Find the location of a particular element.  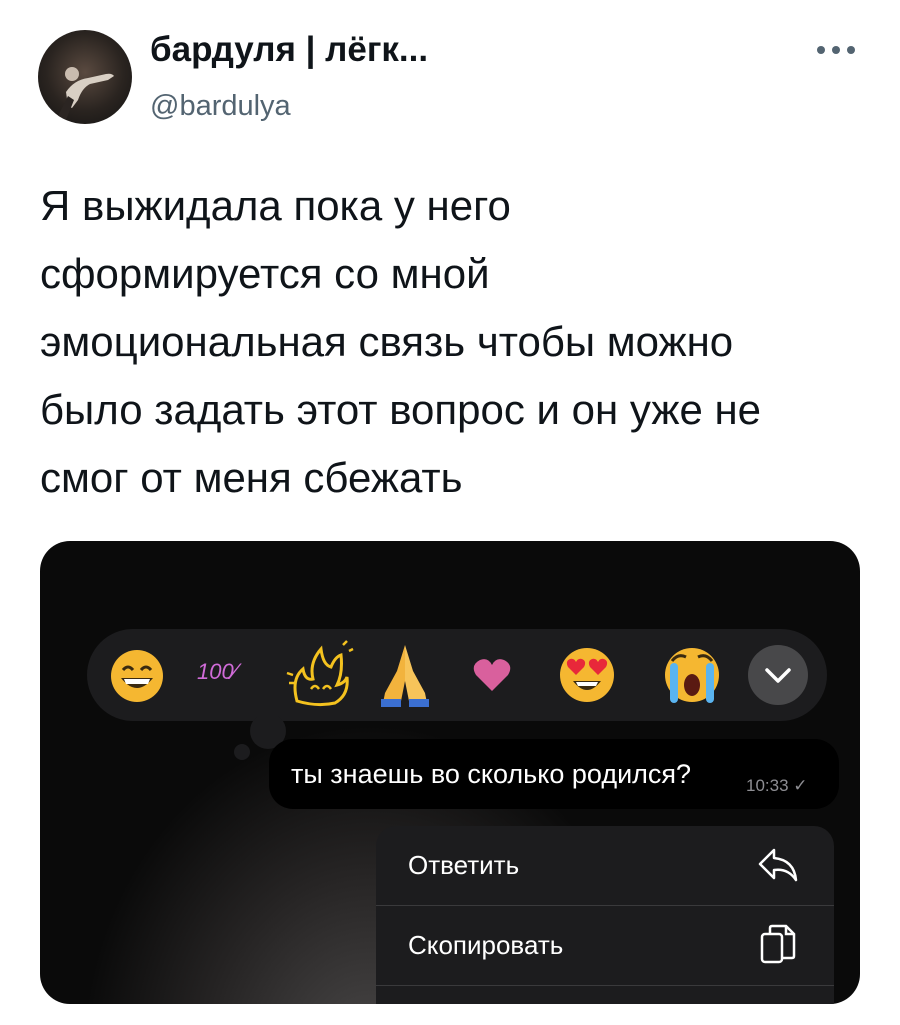

menu-divider is located at coordinates (605, 985).